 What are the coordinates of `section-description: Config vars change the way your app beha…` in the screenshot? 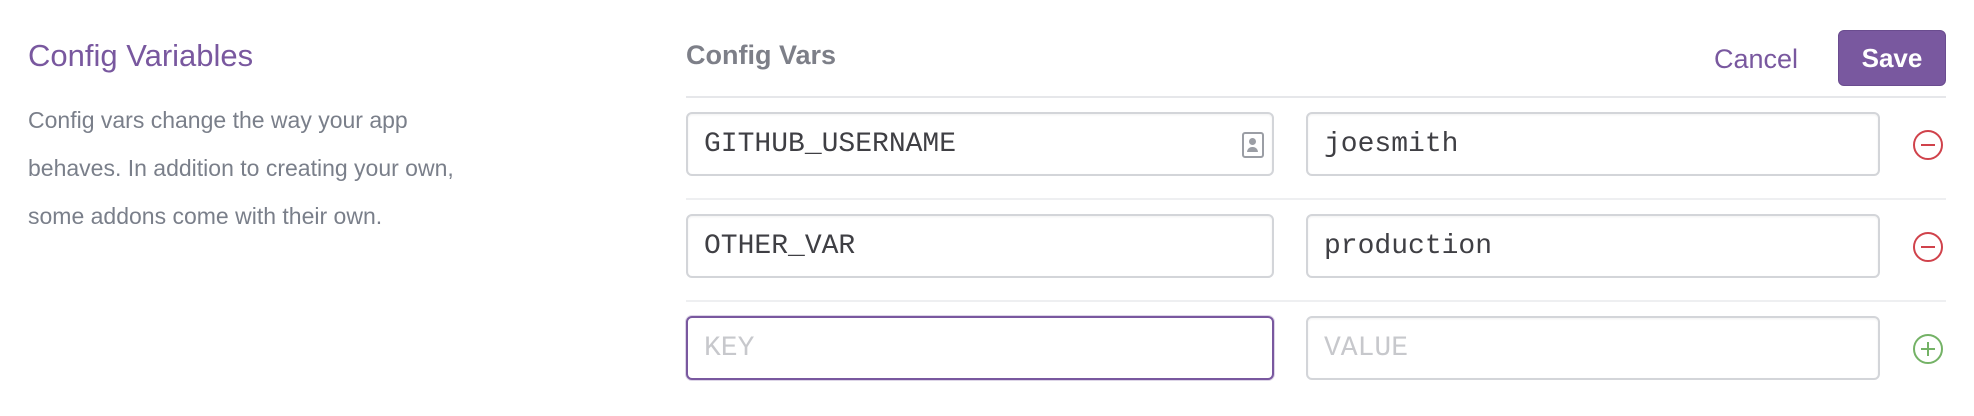 It's located at (241, 168).